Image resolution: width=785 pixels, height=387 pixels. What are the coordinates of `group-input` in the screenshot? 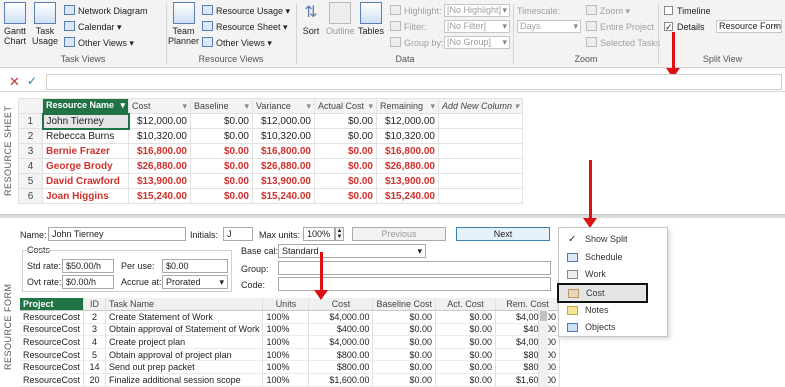 It's located at (414, 268).